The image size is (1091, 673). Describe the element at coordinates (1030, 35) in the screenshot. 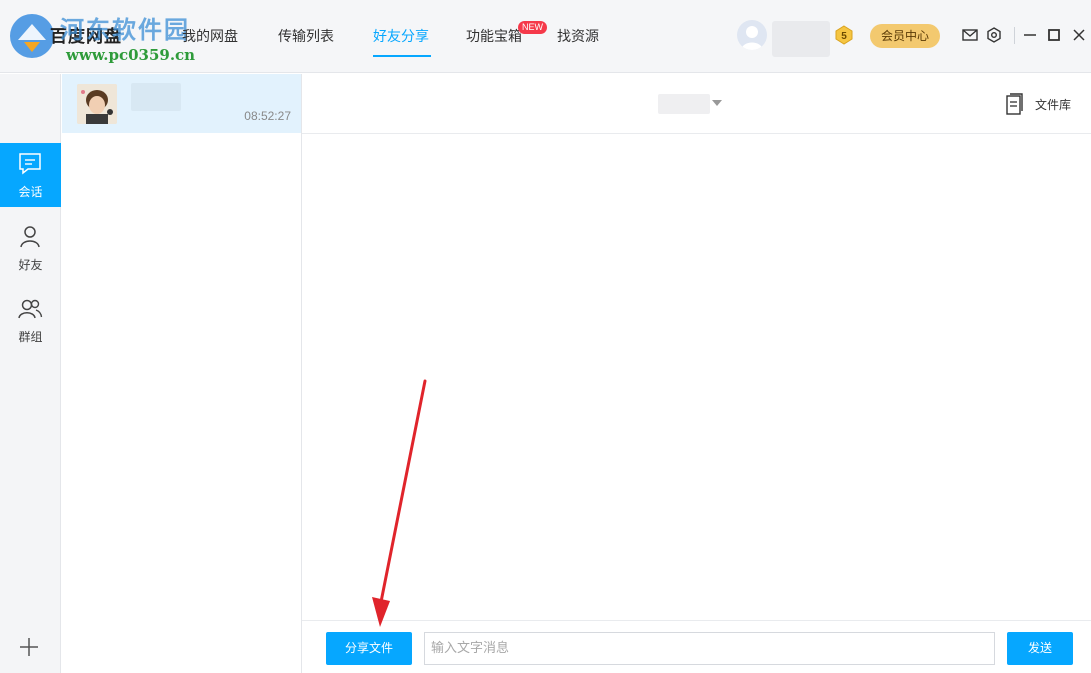

I see `minimize-icon` at that location.